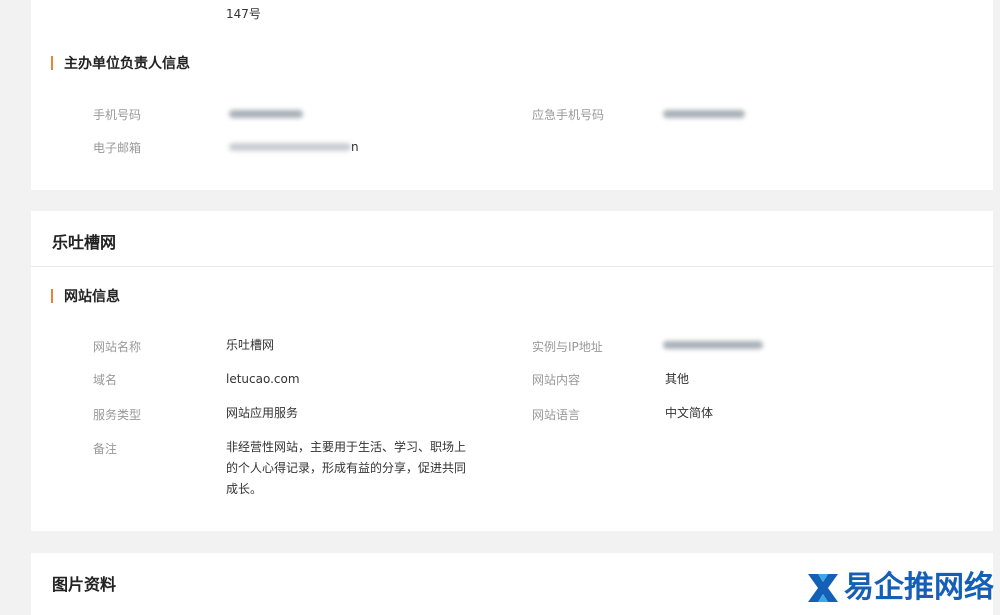 The image size is (1000, 615). Describe the element at coordinates (262, 413) in the screenshot. I see `service-type-value: 网站应用服务` at that location.